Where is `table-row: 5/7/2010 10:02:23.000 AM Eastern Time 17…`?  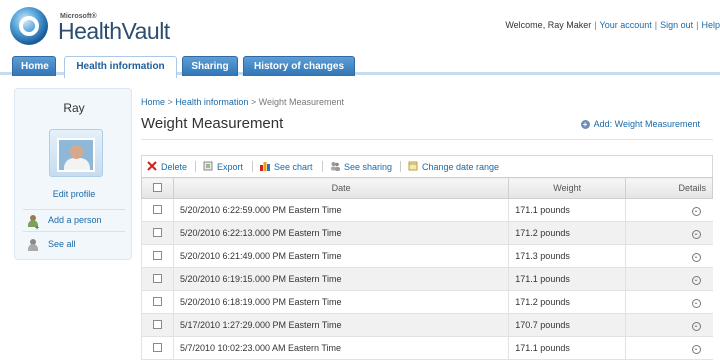 table-row: 5/7/2010 10:02:23.000 AM Eastern Time 17… is located at coordinates (427, 348).